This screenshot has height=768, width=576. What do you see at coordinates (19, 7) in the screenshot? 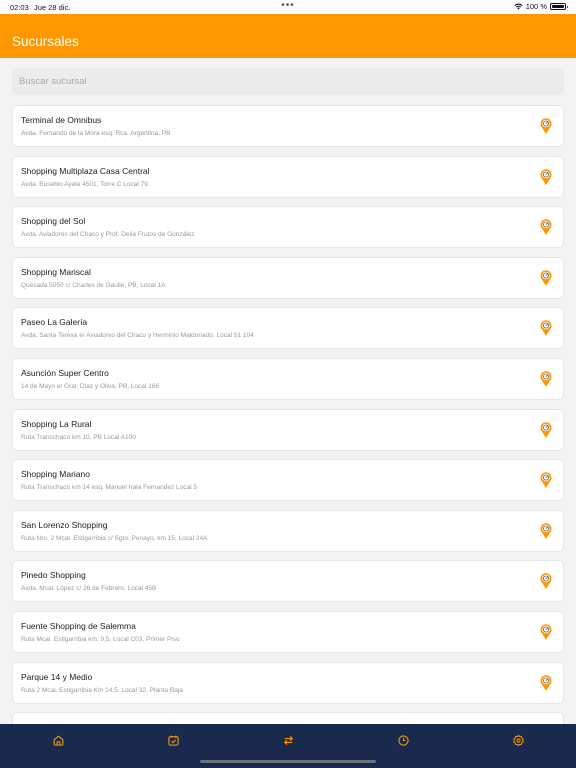
I see `status-time: 02:03` at bounding box center [19, 7].